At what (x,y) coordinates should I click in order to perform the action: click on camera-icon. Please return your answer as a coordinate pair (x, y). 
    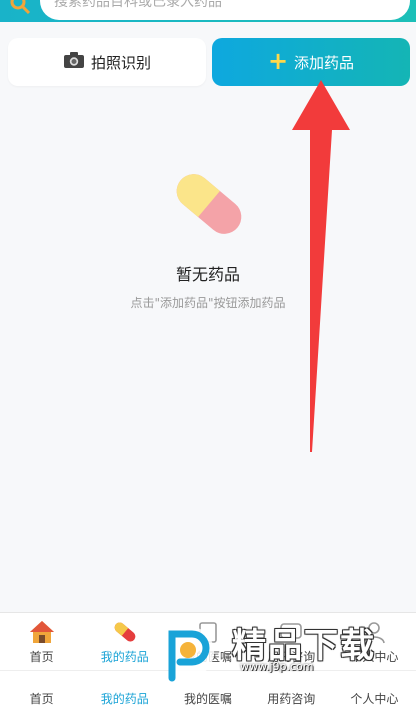
    Looking at the image, I should click on (74, 62).